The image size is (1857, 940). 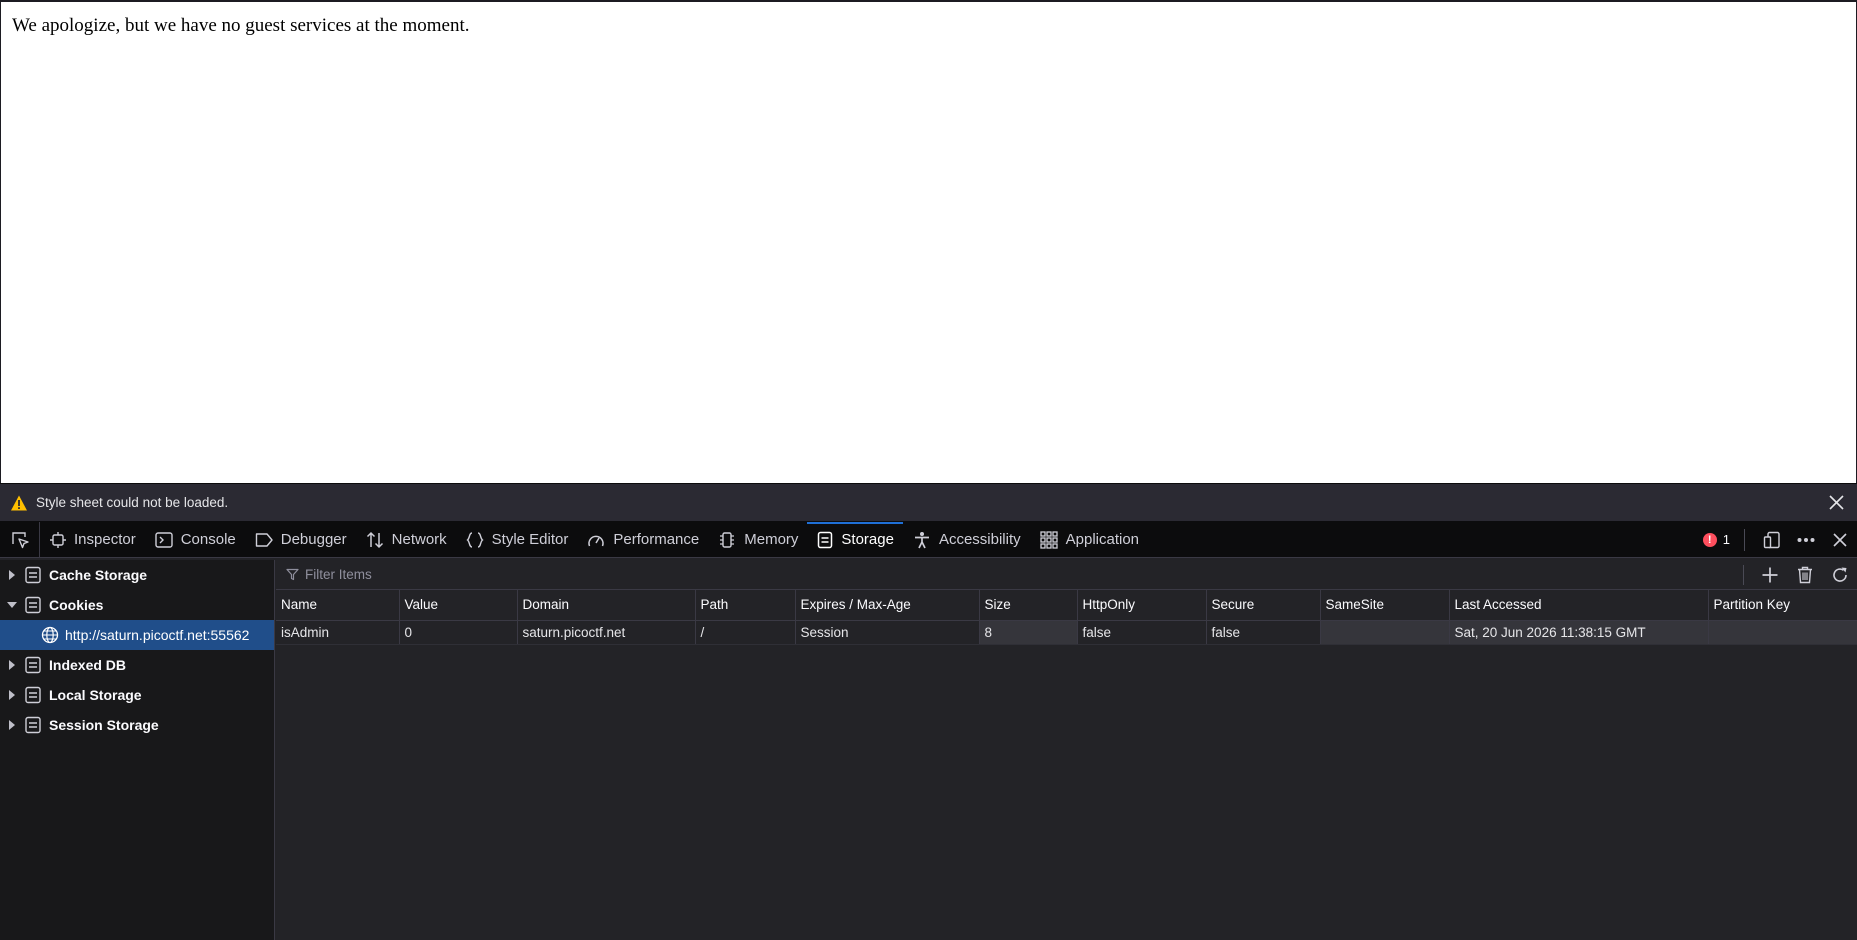 I want to click on tab-style-editor: Style Editor, so click(x=517, y=539).